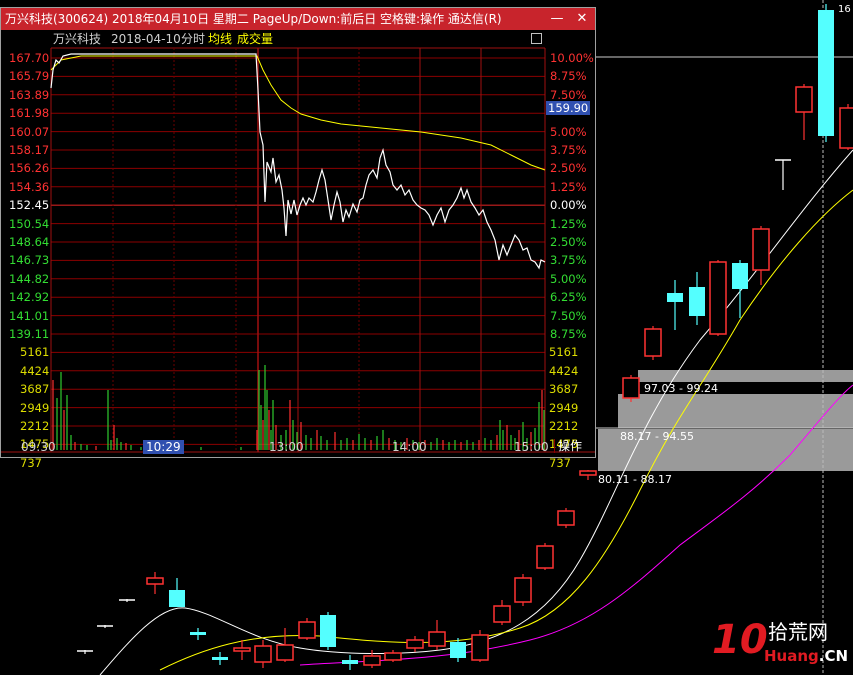 The width and height of the screenshot is (853, 675). I want to click on price-axis-label: 158.17, so click(29, 150).